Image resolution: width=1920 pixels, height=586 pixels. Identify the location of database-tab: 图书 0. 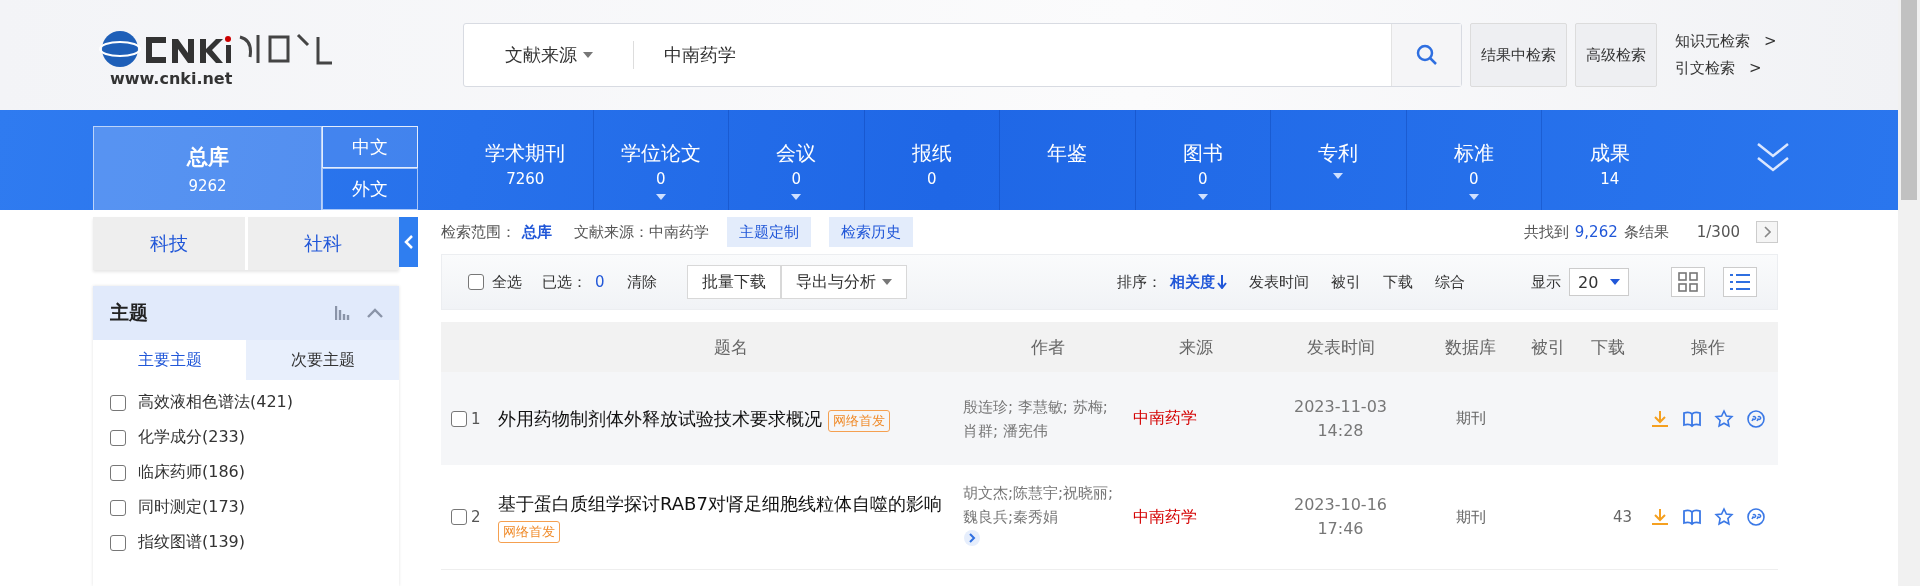
(1203, 160).